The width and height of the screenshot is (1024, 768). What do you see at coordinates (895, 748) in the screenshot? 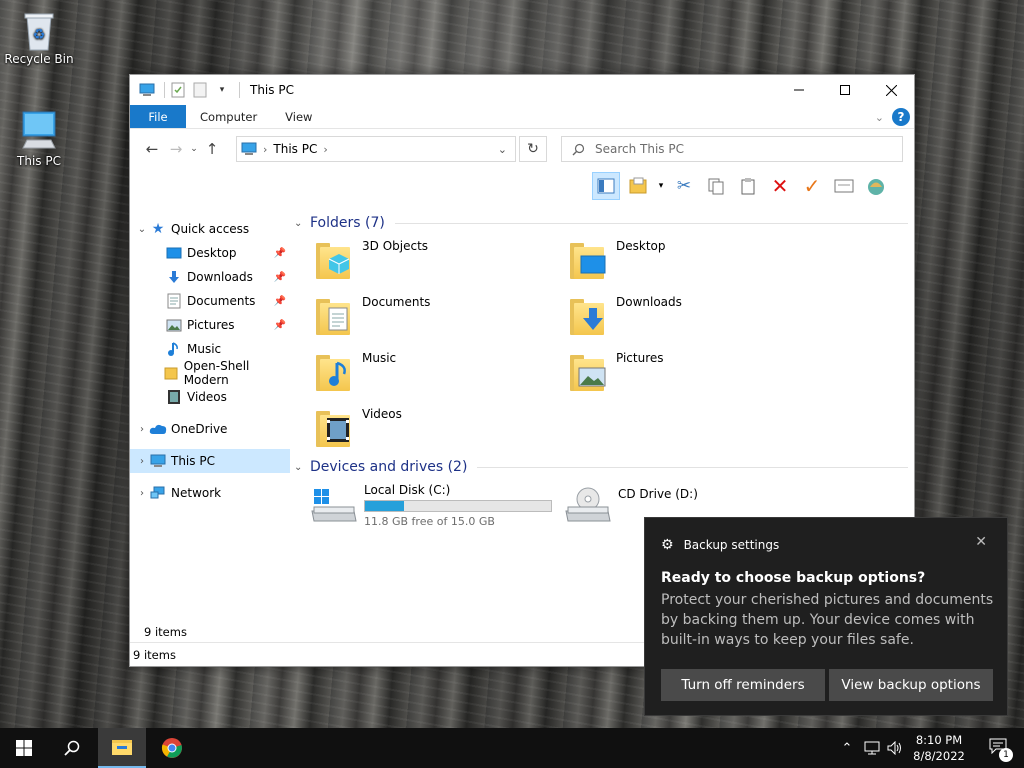
I see `volume-icon` at bounding box center [895, 748].